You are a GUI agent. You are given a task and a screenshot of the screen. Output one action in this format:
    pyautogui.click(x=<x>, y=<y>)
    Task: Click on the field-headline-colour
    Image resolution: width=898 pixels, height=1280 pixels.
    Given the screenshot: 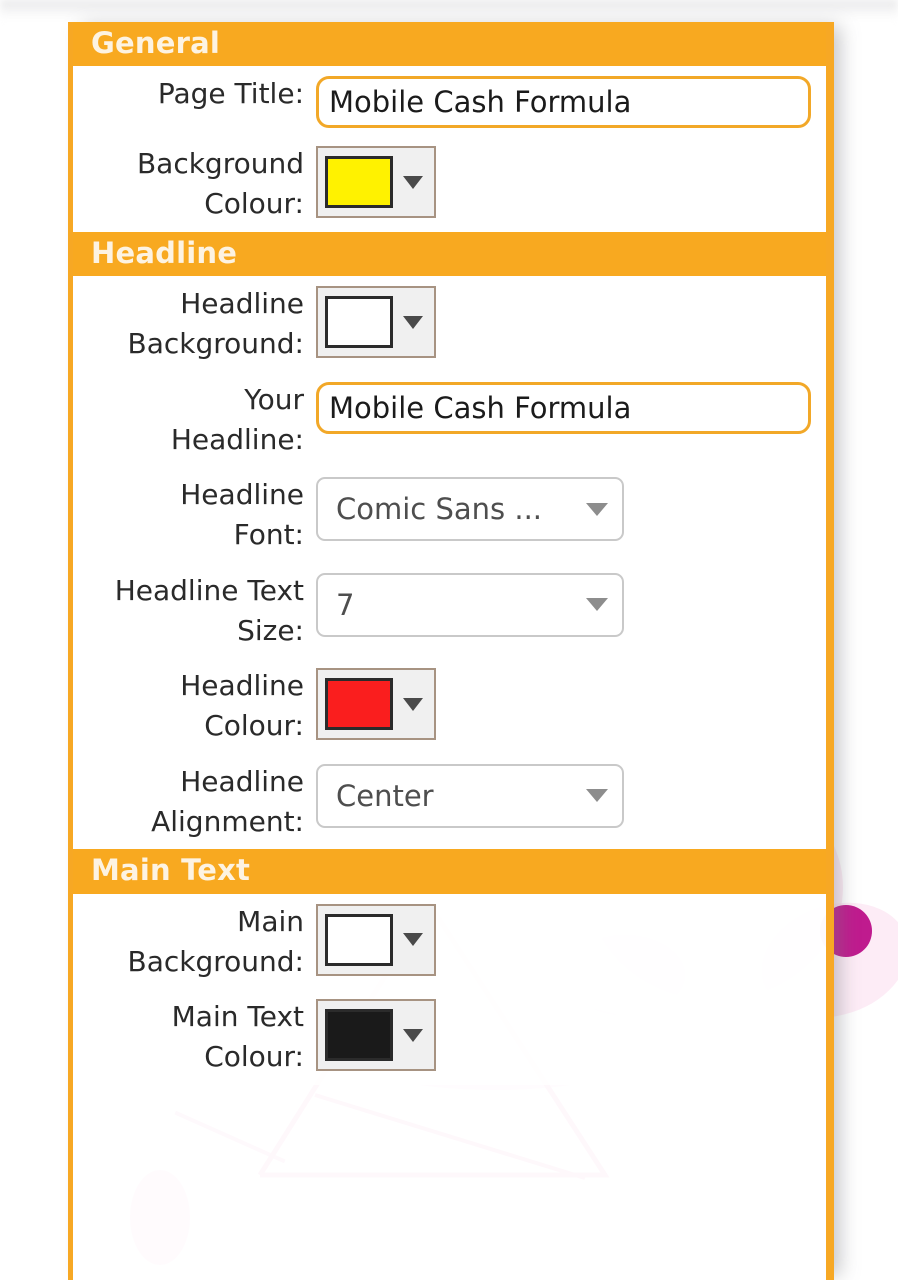 What is the action you would take?
    pyautogui.click(x=571, y=703)
    